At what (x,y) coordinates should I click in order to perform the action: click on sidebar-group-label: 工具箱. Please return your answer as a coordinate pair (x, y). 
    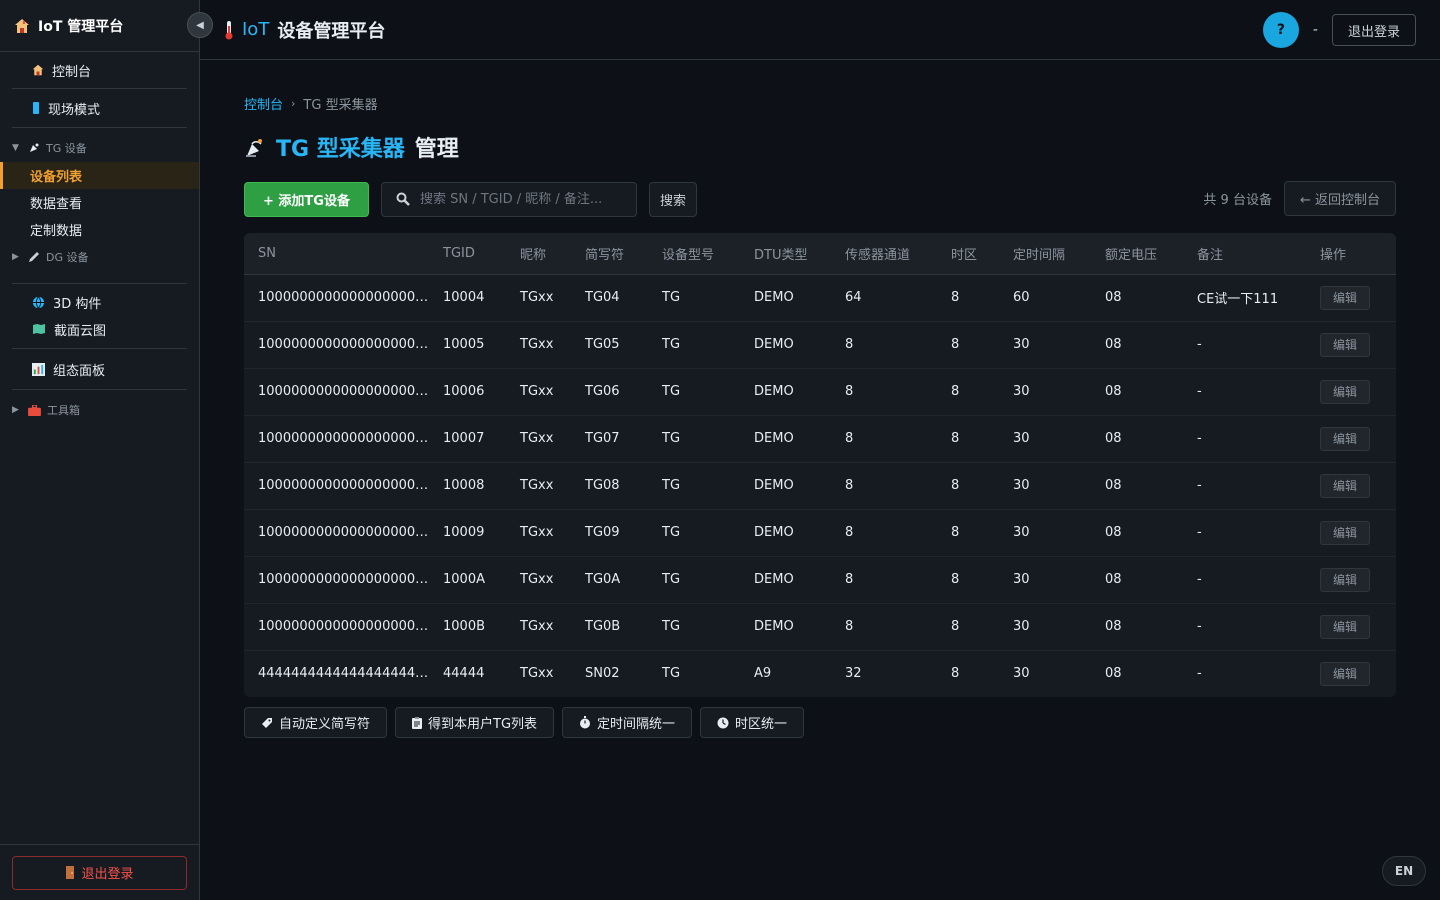
    Looking at the image, I should click on (63, 410).